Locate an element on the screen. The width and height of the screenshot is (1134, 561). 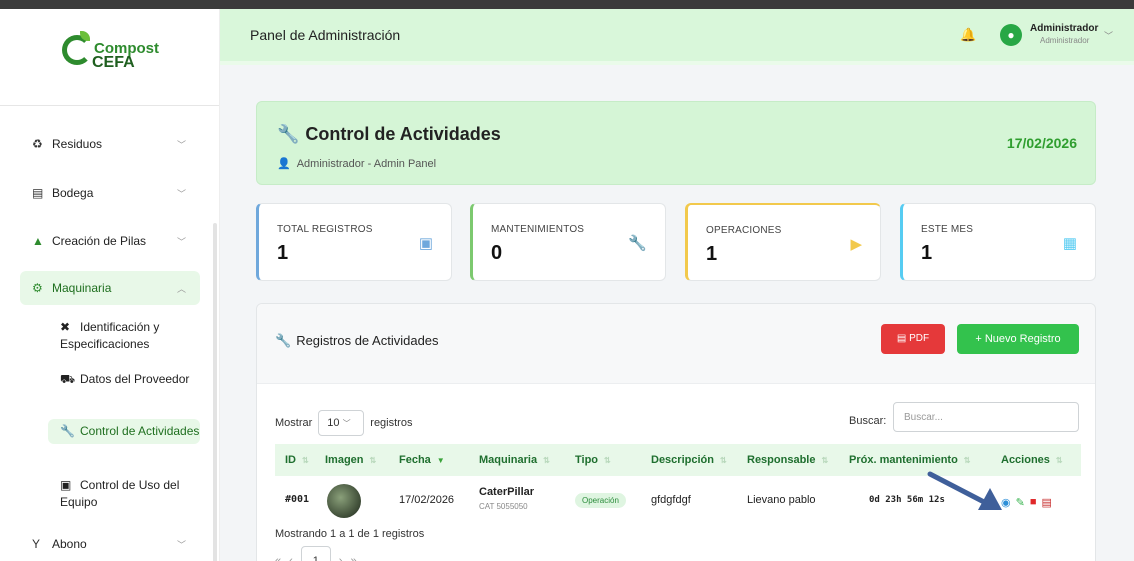
user-role: Administrador is located at coordinates (1065, 40).